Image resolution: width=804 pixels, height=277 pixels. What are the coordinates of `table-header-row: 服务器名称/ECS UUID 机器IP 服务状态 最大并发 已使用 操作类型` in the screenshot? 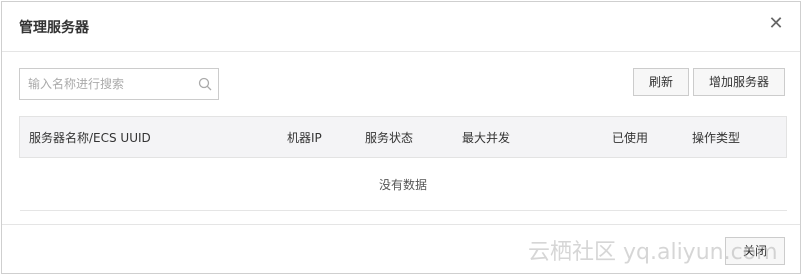 It's located at (403, 137).